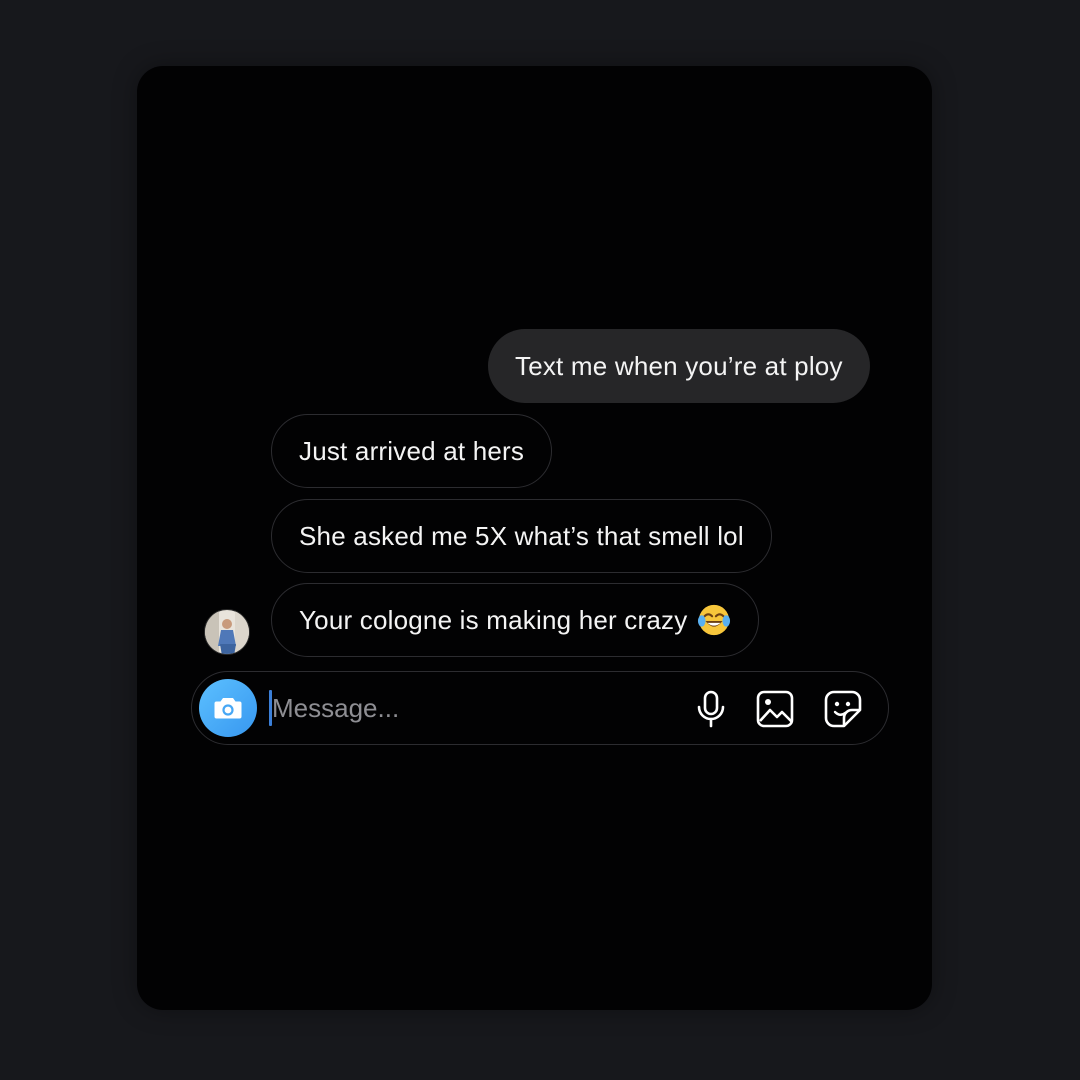 Image resolution: width=1080 pixels, height=1080 pixels. I want to click on sticker-button, so click(843, 709).